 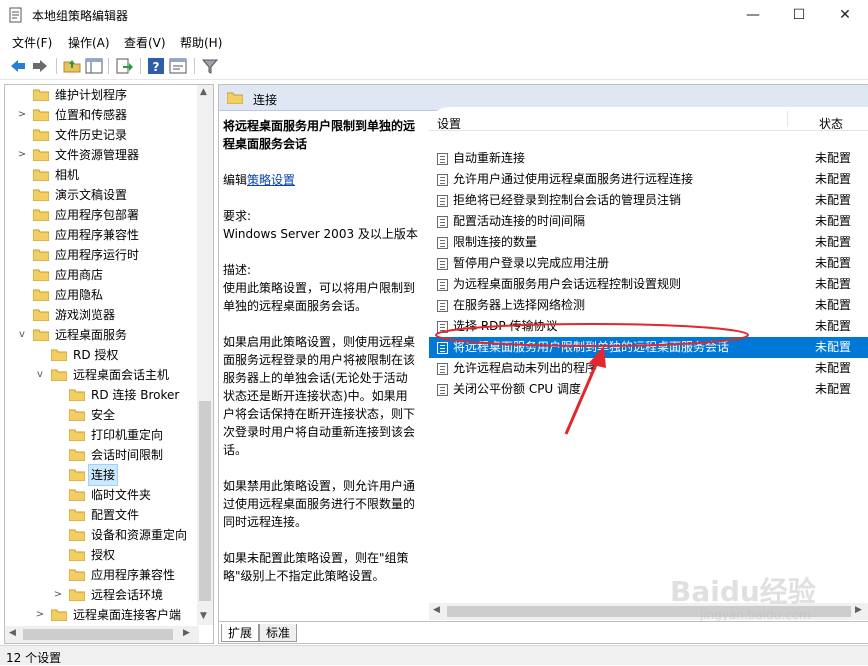 I want to click on filter-icon, so click(x=210, y=66).